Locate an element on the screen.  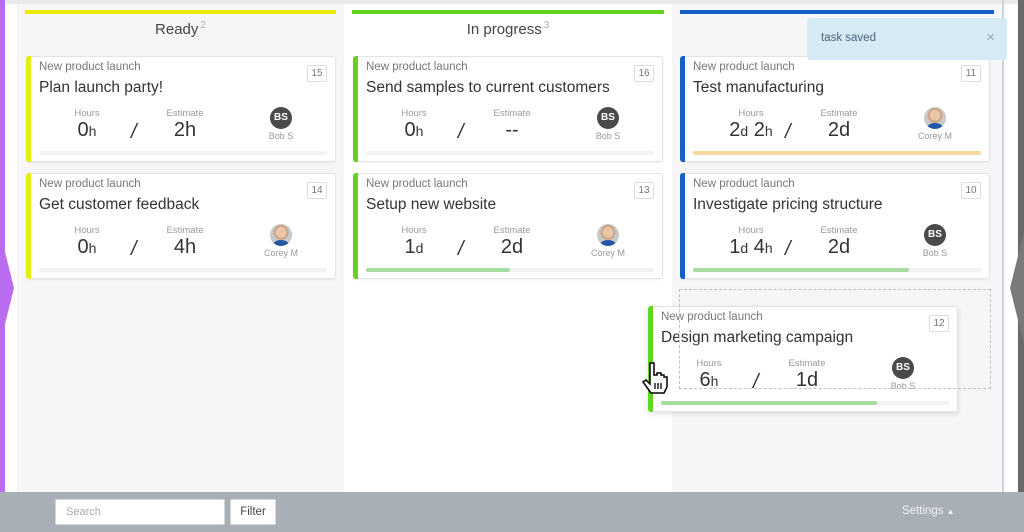
column-count: 3 is located at coordinates (546, 25).